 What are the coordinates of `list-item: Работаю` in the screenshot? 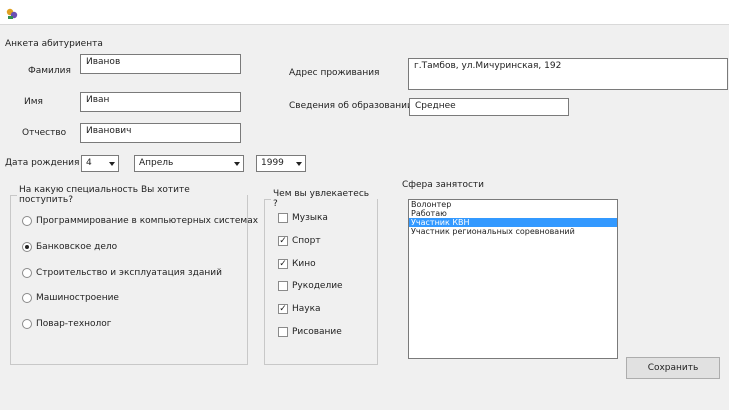 It's located at (513, 213).